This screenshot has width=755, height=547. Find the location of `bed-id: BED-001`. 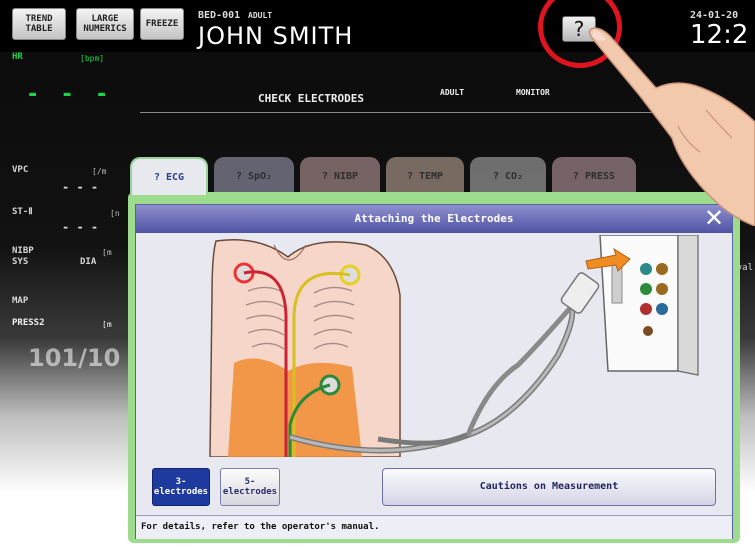

bed-id: BED-001 is located at coordinates (219, 15).